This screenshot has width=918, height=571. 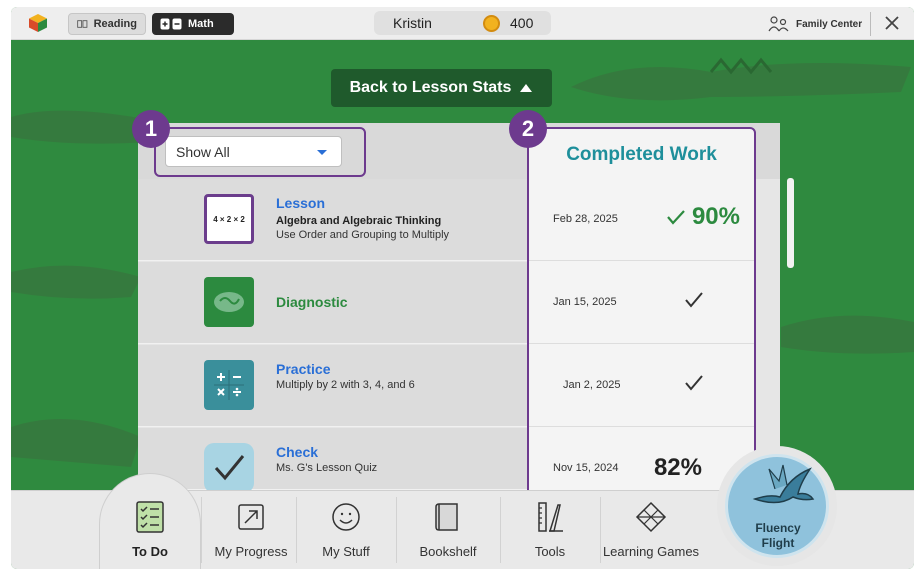 What do you see at coordinates (303, 369) in the screenshot?
I see `row-title: Practice` at bounding box center [303, 369].